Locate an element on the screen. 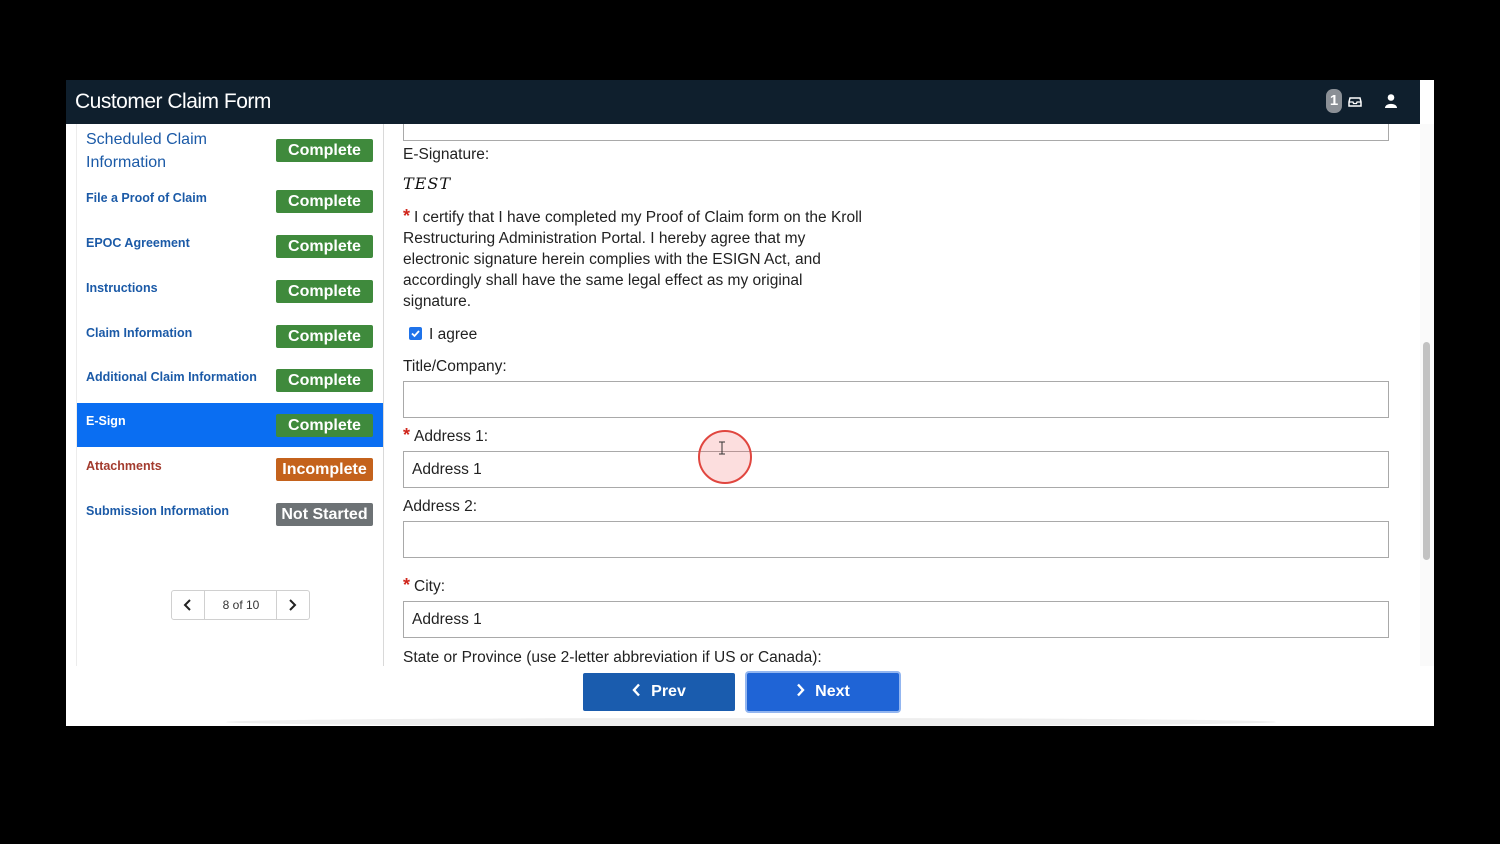  sidebar-item-additional-claim-information: Additional Claim Information Complete is located at coordinates (230, 375).